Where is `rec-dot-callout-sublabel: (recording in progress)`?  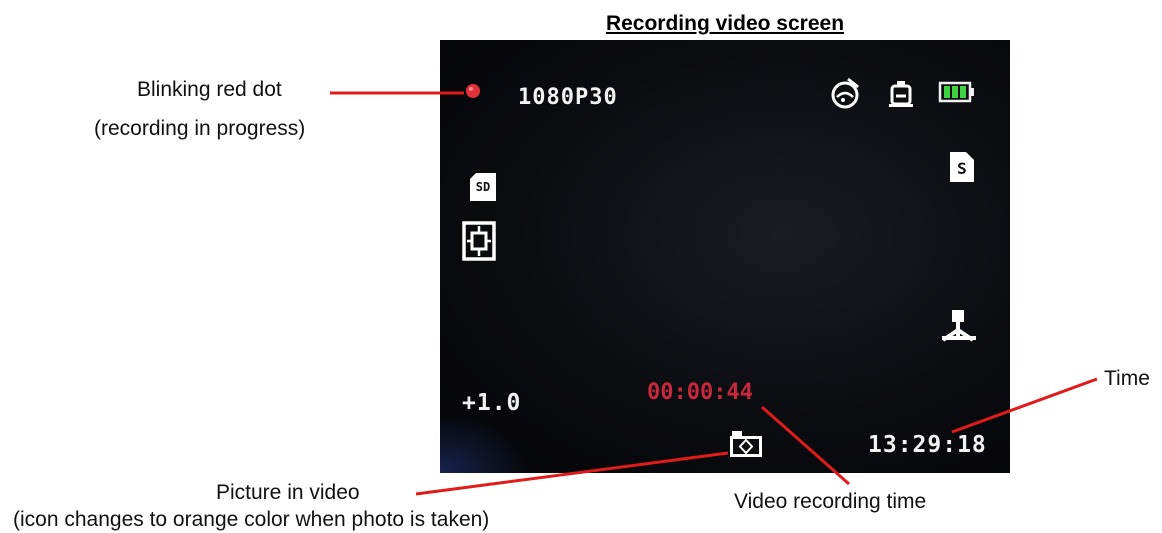
rec-dot-callout-sublabel: (recording in progress) is located at coordinates (200, 128).